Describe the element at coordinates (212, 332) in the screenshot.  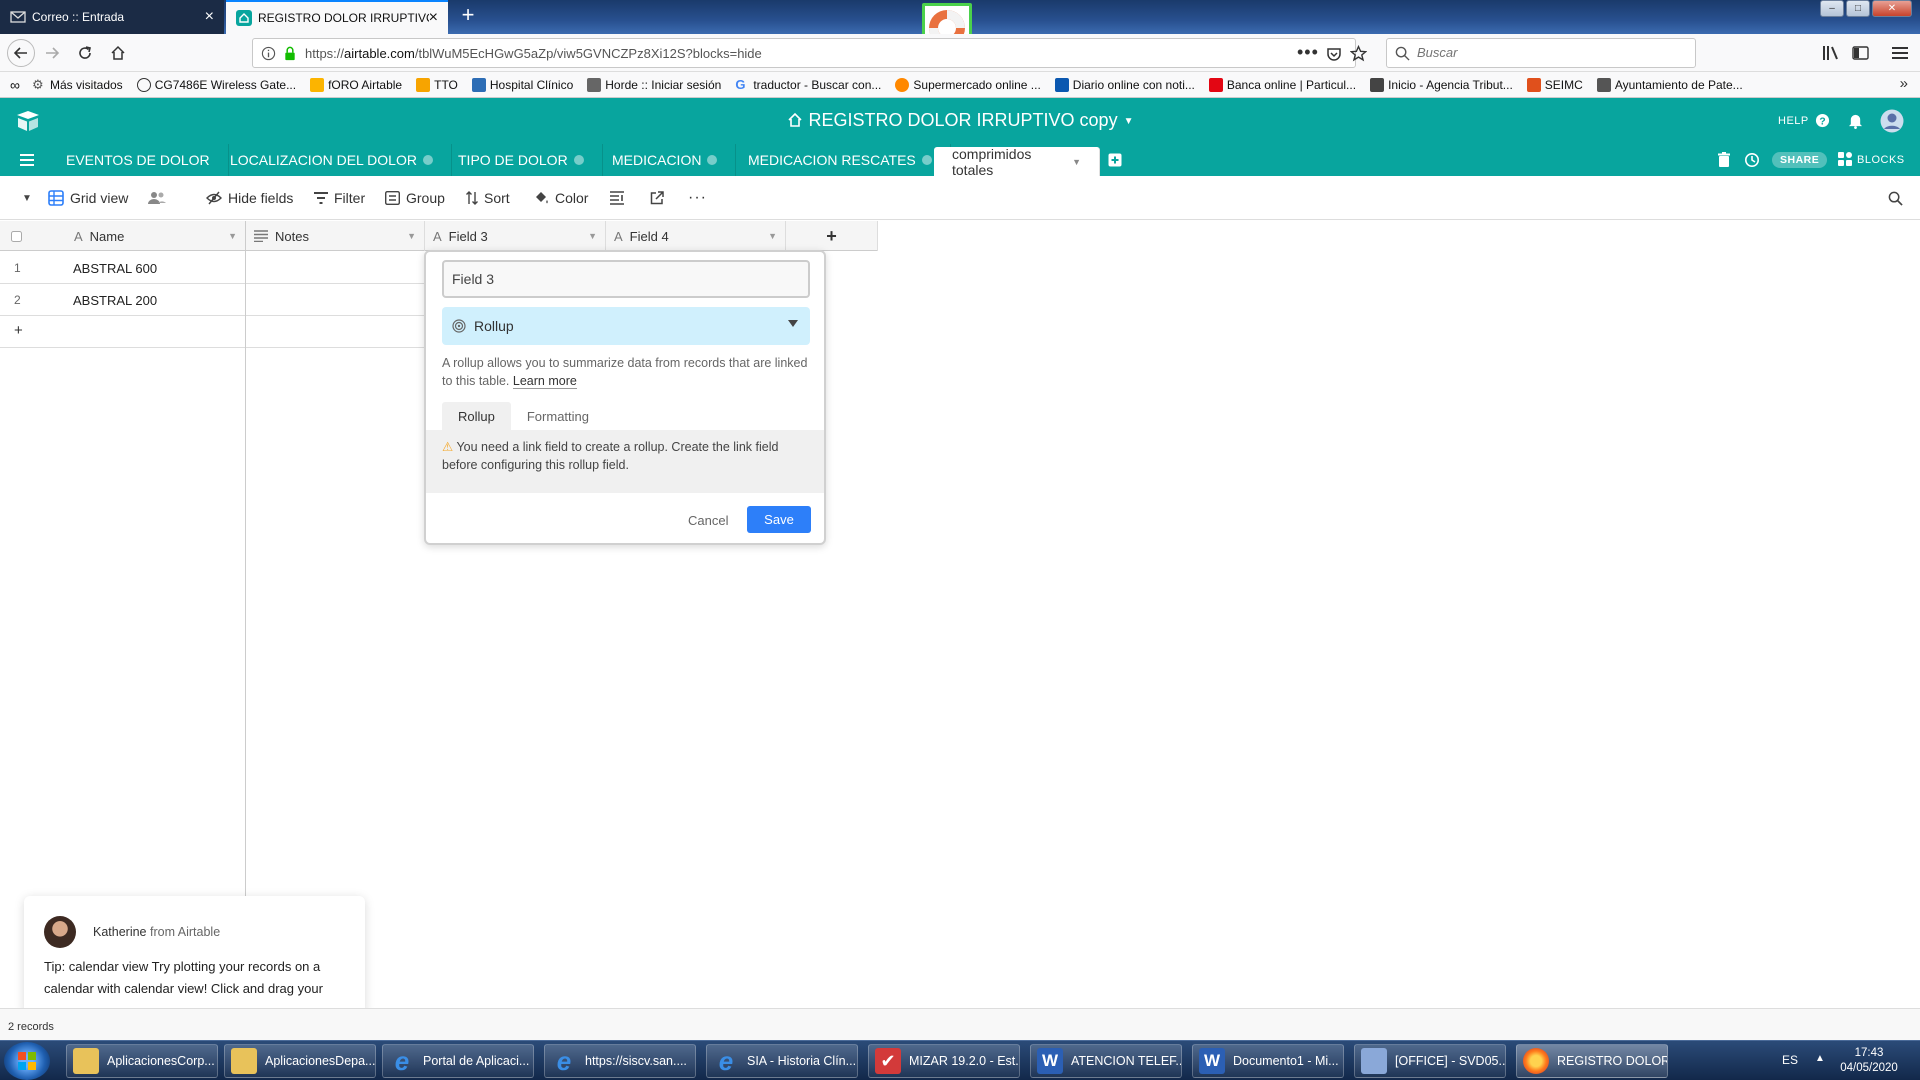
I see `add-row-button: +` at that location.